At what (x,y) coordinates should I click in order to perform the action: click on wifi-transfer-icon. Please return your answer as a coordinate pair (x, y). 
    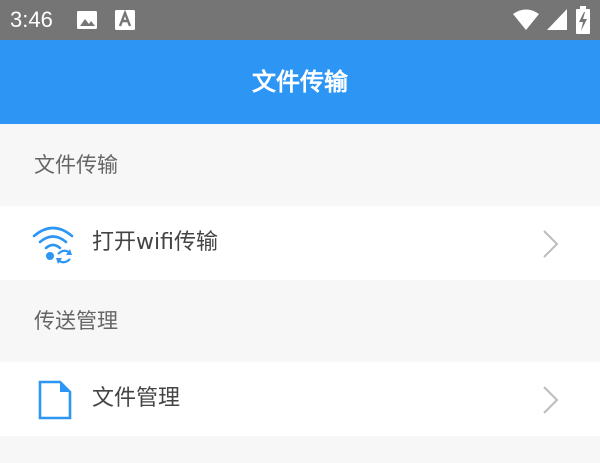
    Looking at the image, I should click on (53, 245).